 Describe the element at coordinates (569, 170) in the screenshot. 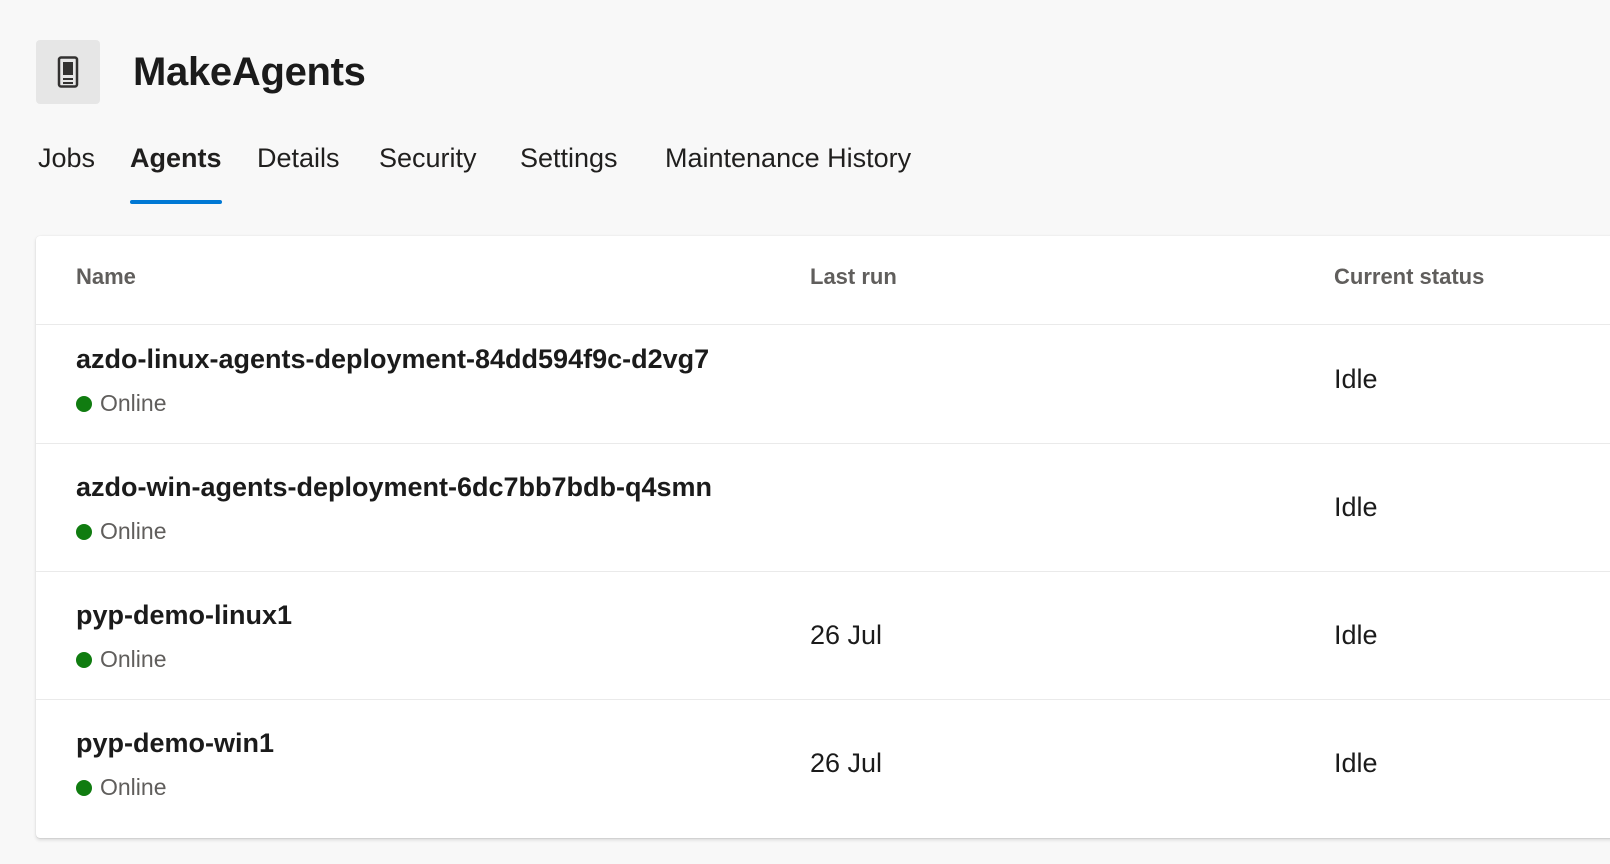

I see `tab-settings: Settings` at that location.